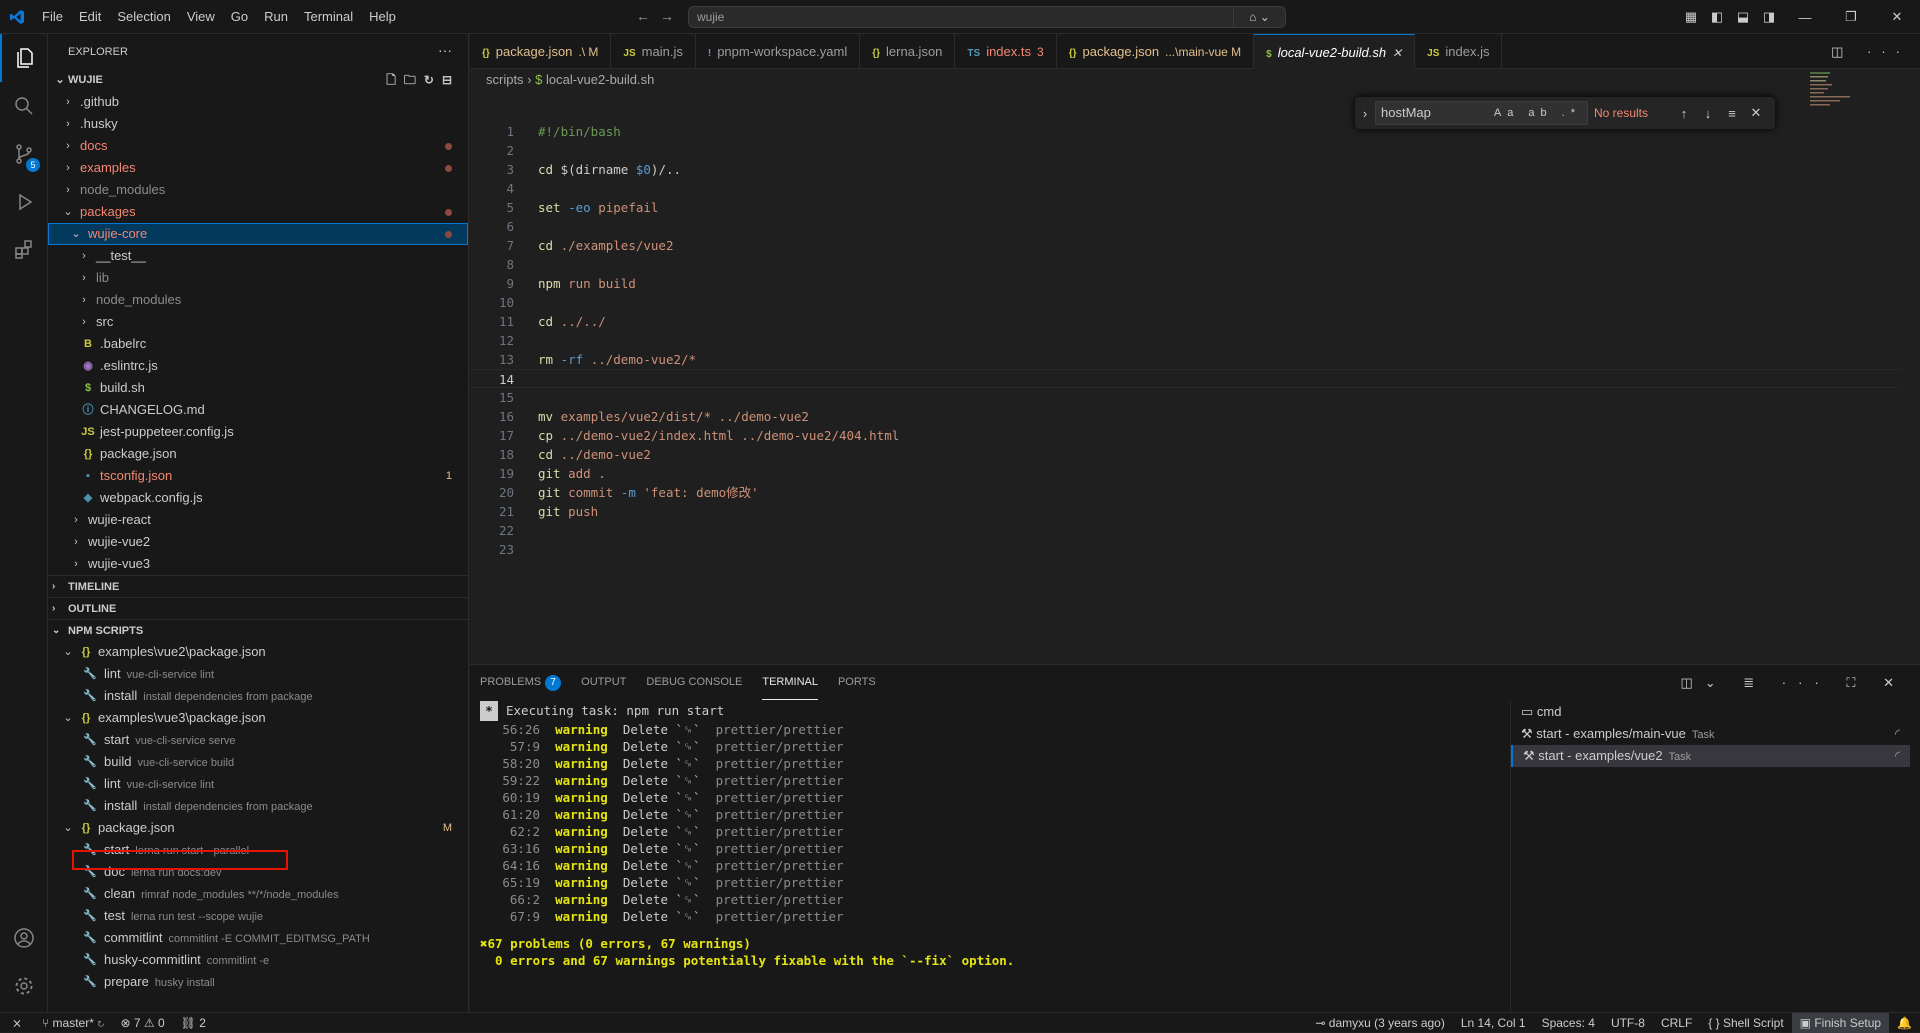  I want to click on menu-file: File, so click(52, 17).